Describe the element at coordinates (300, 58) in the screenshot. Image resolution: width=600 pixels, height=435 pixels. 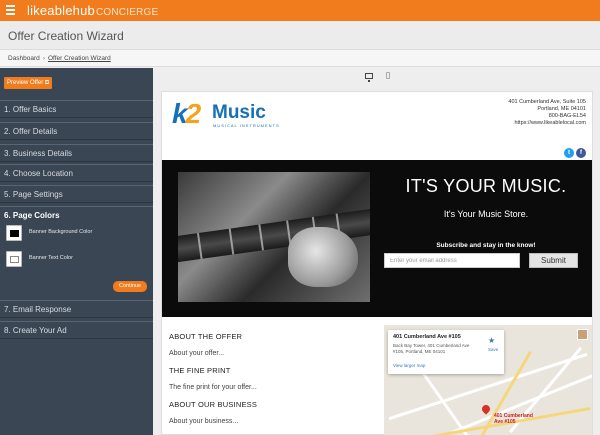
I see `breadcrumb: Dashboard › Offer Creation Wizard` at that location.